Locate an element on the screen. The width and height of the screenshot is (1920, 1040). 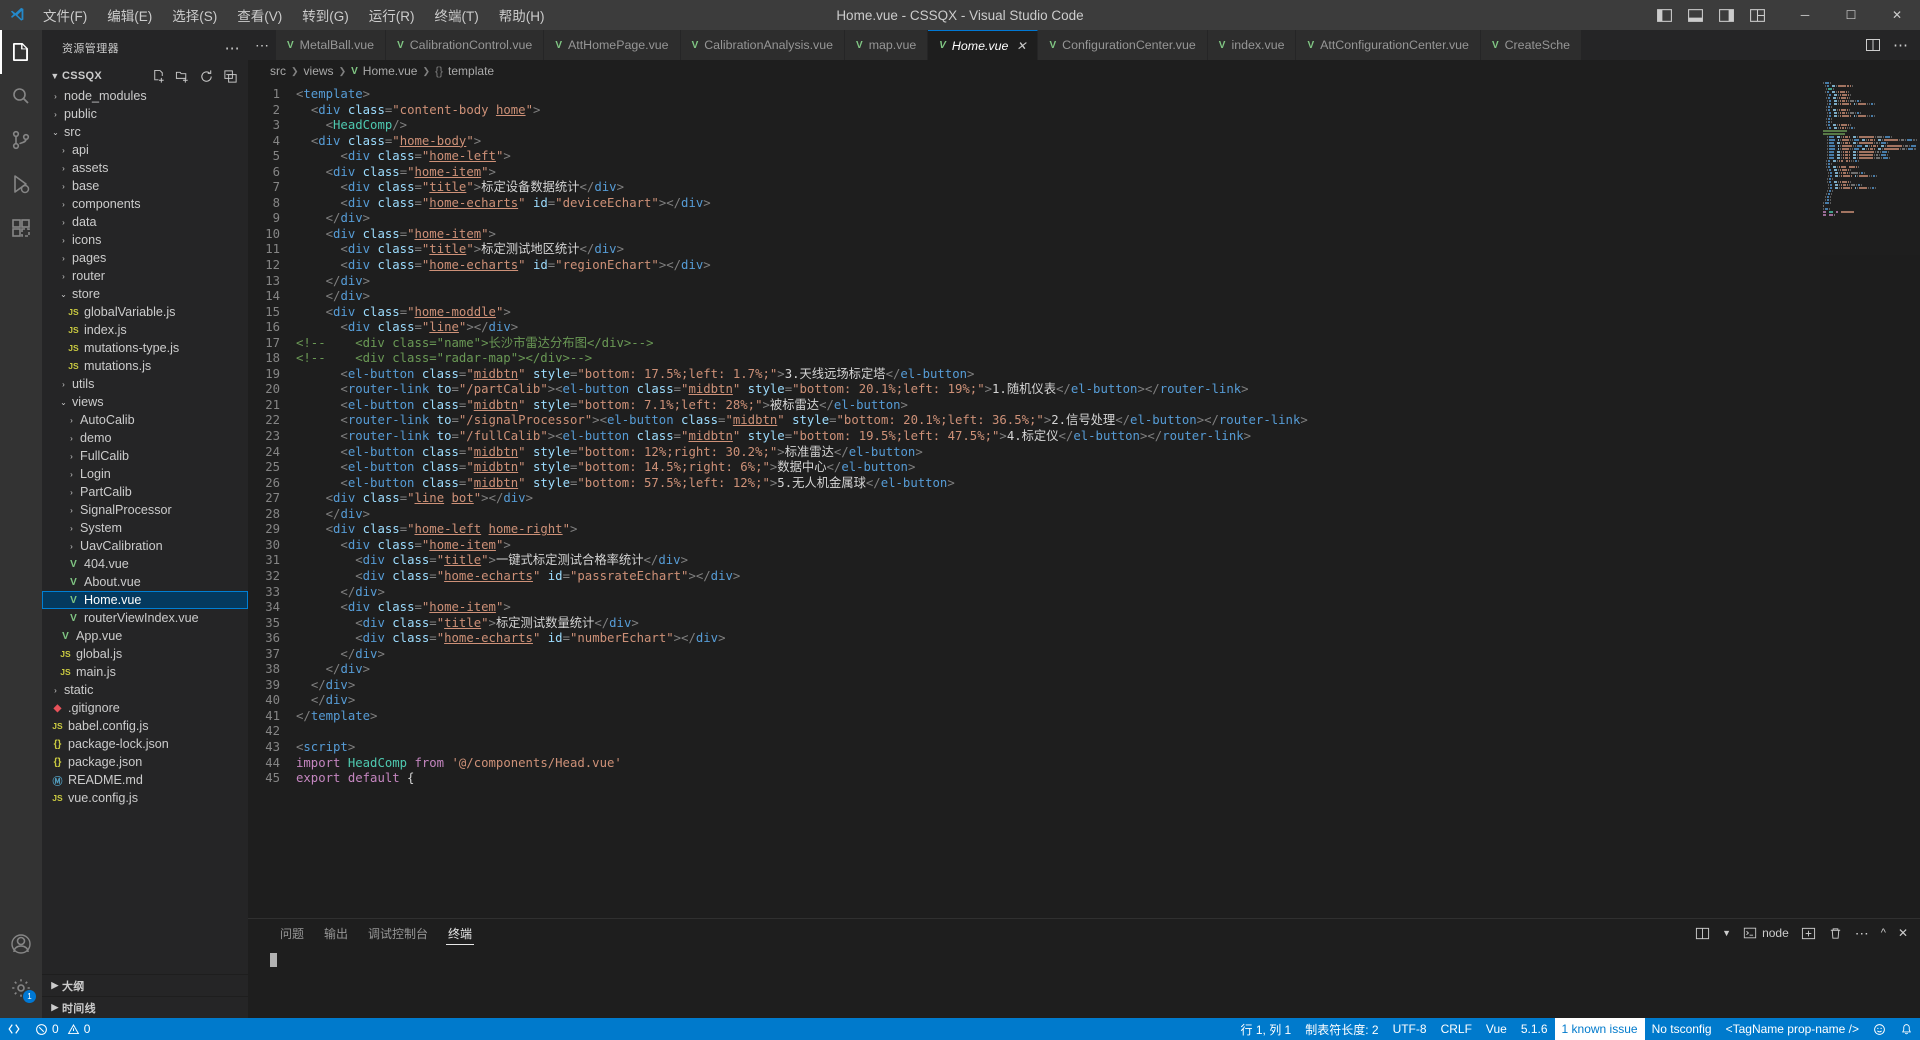
tree-item-router: › router is located at coordinates (145, 276).